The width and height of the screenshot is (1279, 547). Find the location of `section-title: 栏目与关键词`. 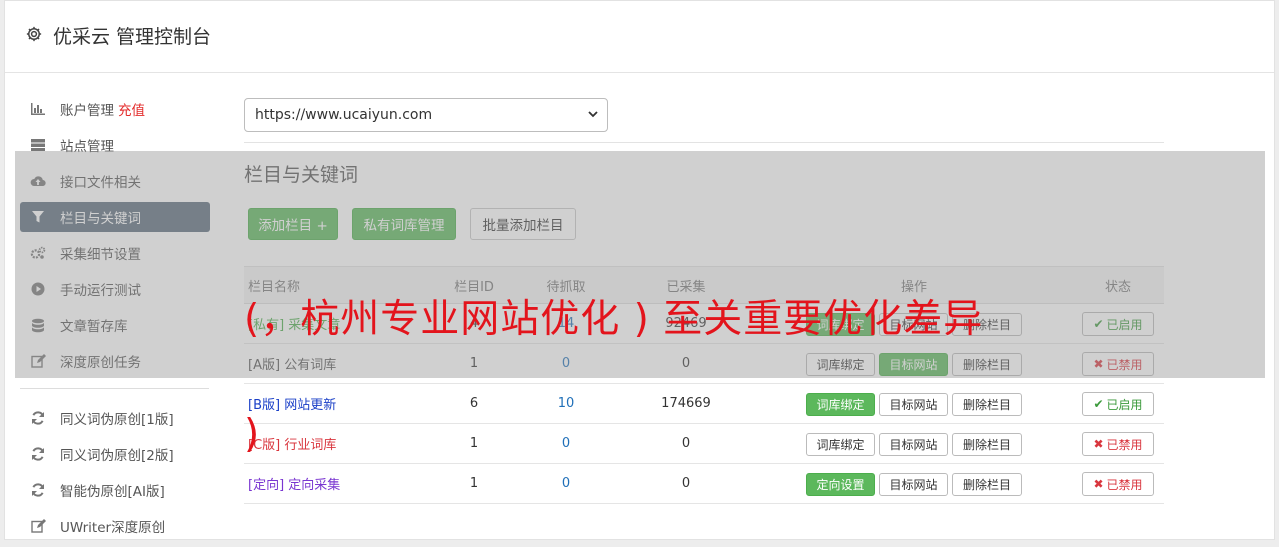

section-title: 栏目与关键词 is located at coordinates (301, 175).